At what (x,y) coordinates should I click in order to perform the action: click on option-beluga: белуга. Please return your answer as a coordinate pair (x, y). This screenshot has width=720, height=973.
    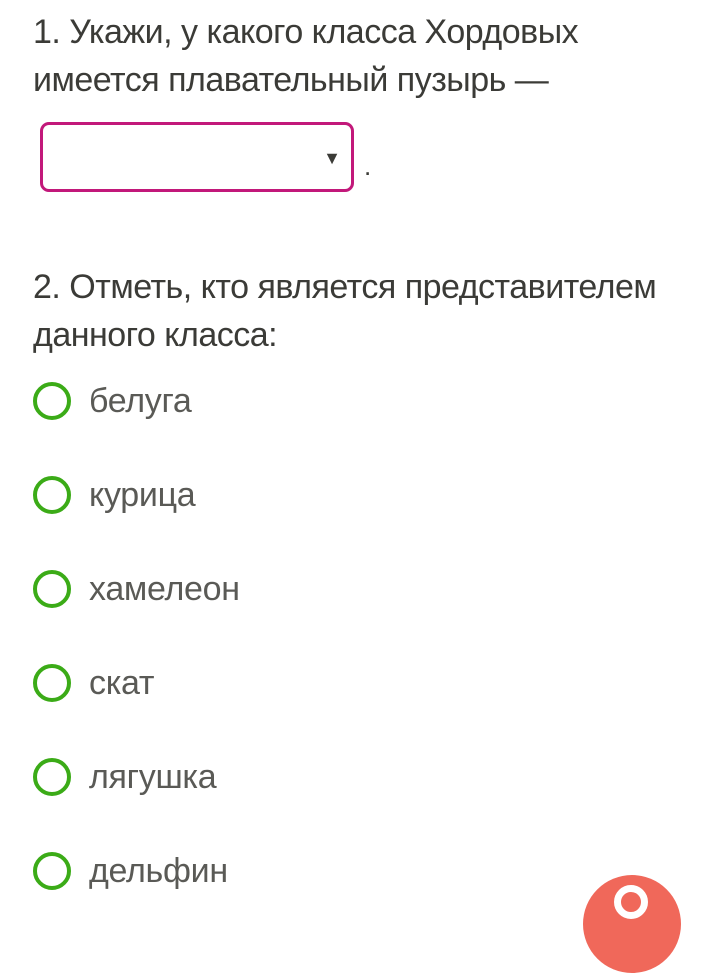
    Looking at the image, I should click on (136, 401).